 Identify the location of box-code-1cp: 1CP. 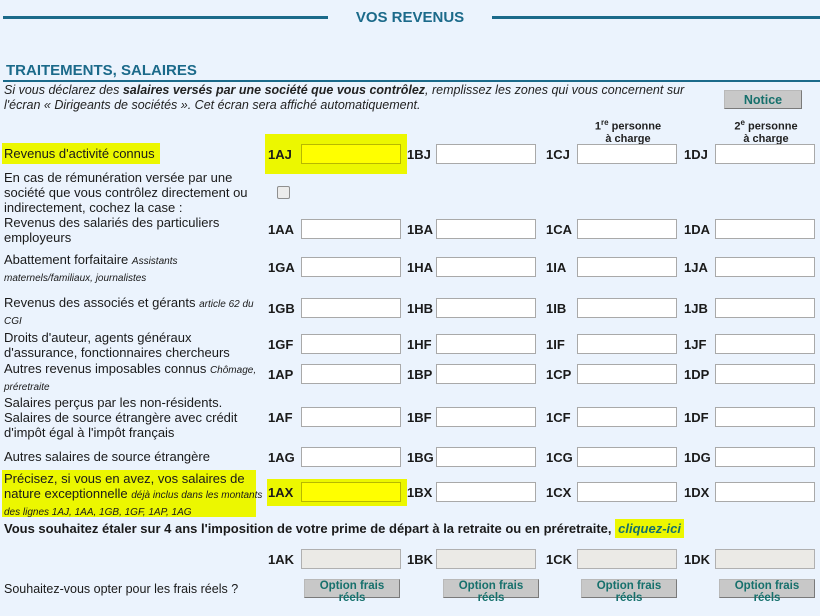
(559, 374).